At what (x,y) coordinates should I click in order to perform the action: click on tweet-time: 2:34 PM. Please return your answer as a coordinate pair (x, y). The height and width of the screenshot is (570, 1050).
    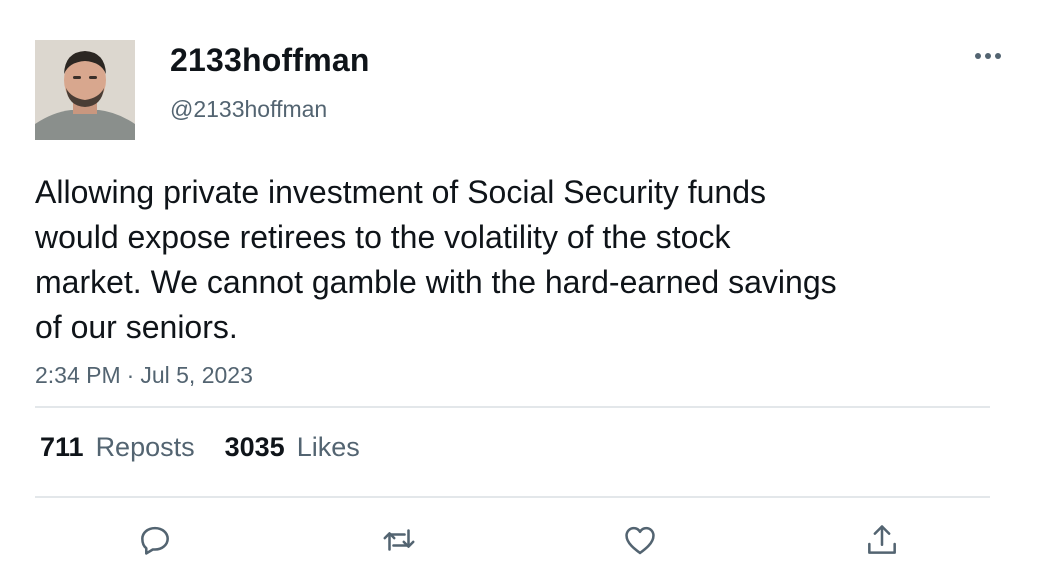
    Looking at the image, I should click on (78, 375).